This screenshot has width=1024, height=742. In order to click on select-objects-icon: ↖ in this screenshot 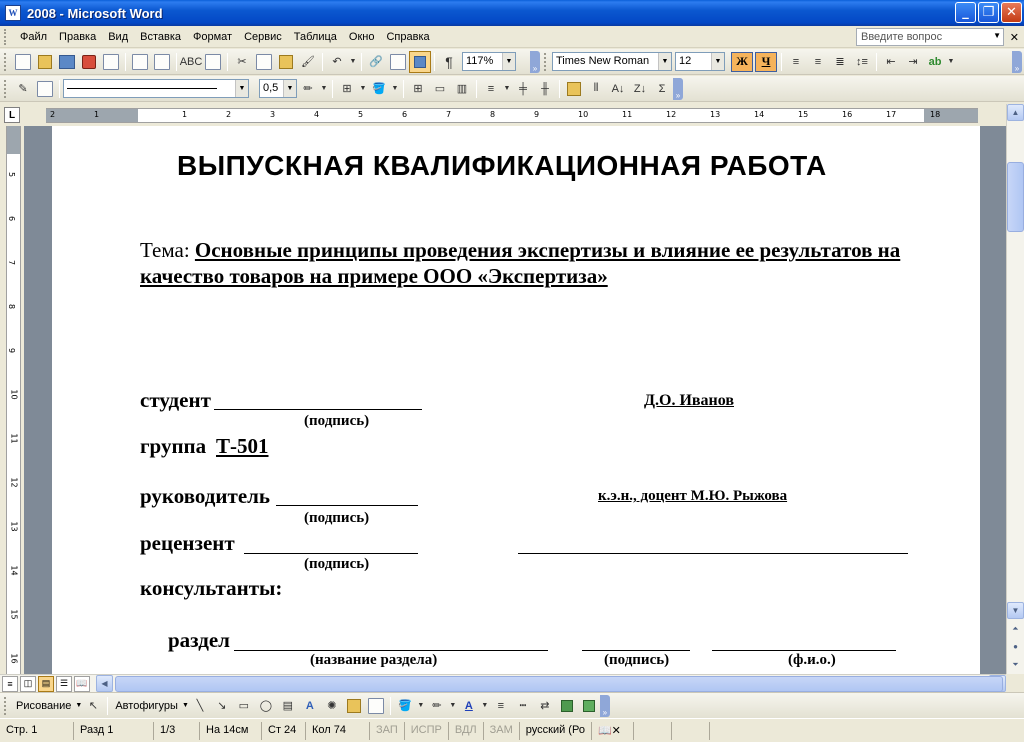, I will do `click(93, 706)`.